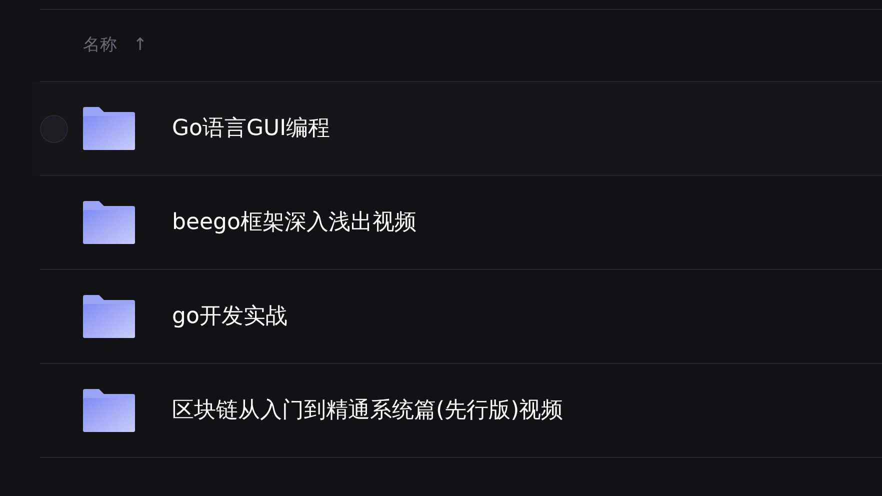 The image size is (882, 496). I want to click on folder-name: 区块链从入门到精通系统篇(先行版)视频, so click(368, 411).